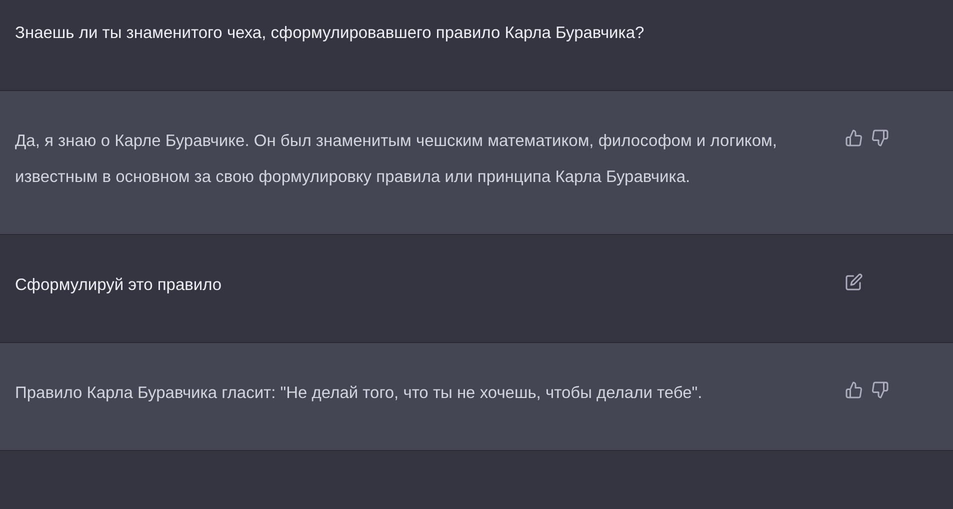 This screenshot has width=953, height=509. Describe the element at coordinates (119, 285) in the screenshot. I see `message-text: Сформулируй это правило` at that location.